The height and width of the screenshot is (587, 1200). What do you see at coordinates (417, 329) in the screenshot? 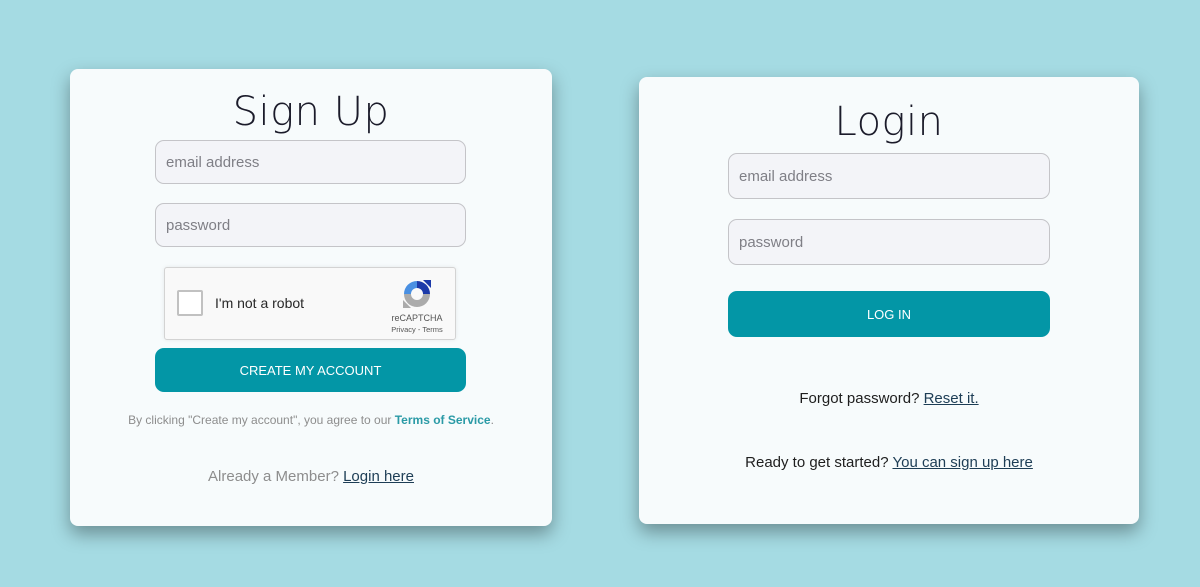
I see `recaptcha-links: Privacy - Terms` at bounding box center [417, 329].